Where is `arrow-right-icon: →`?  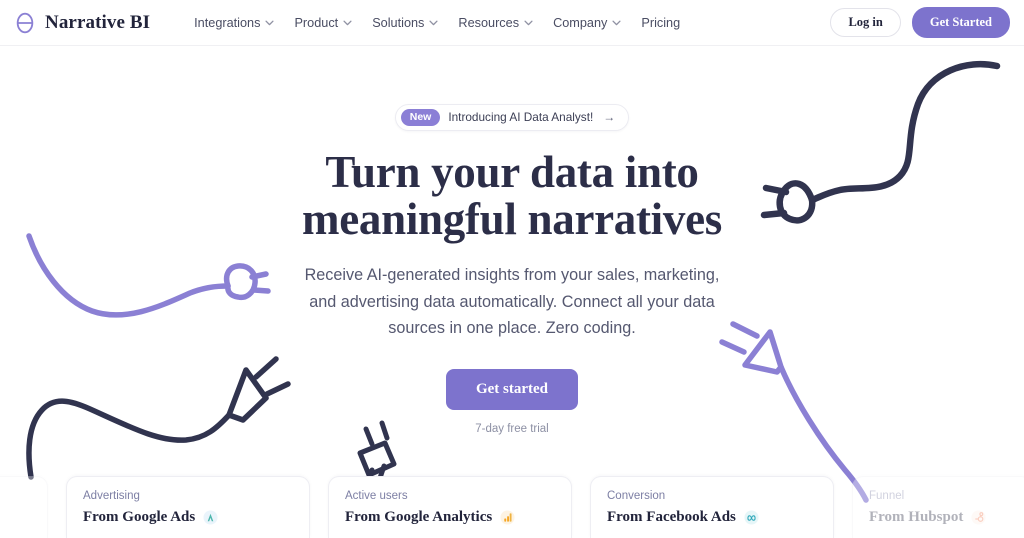
arrow-right-icon: → is located at coordinates (609, 117).